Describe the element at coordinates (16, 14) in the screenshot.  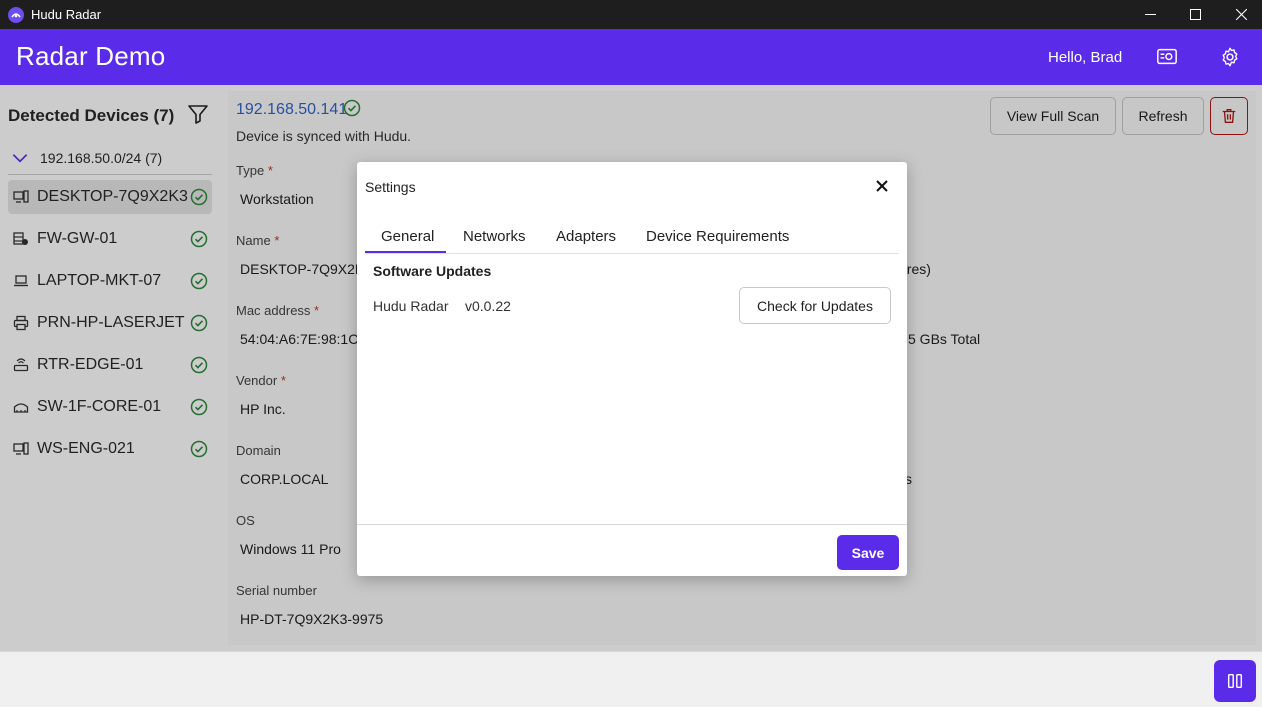
I see `app-logo-icon` at that location.